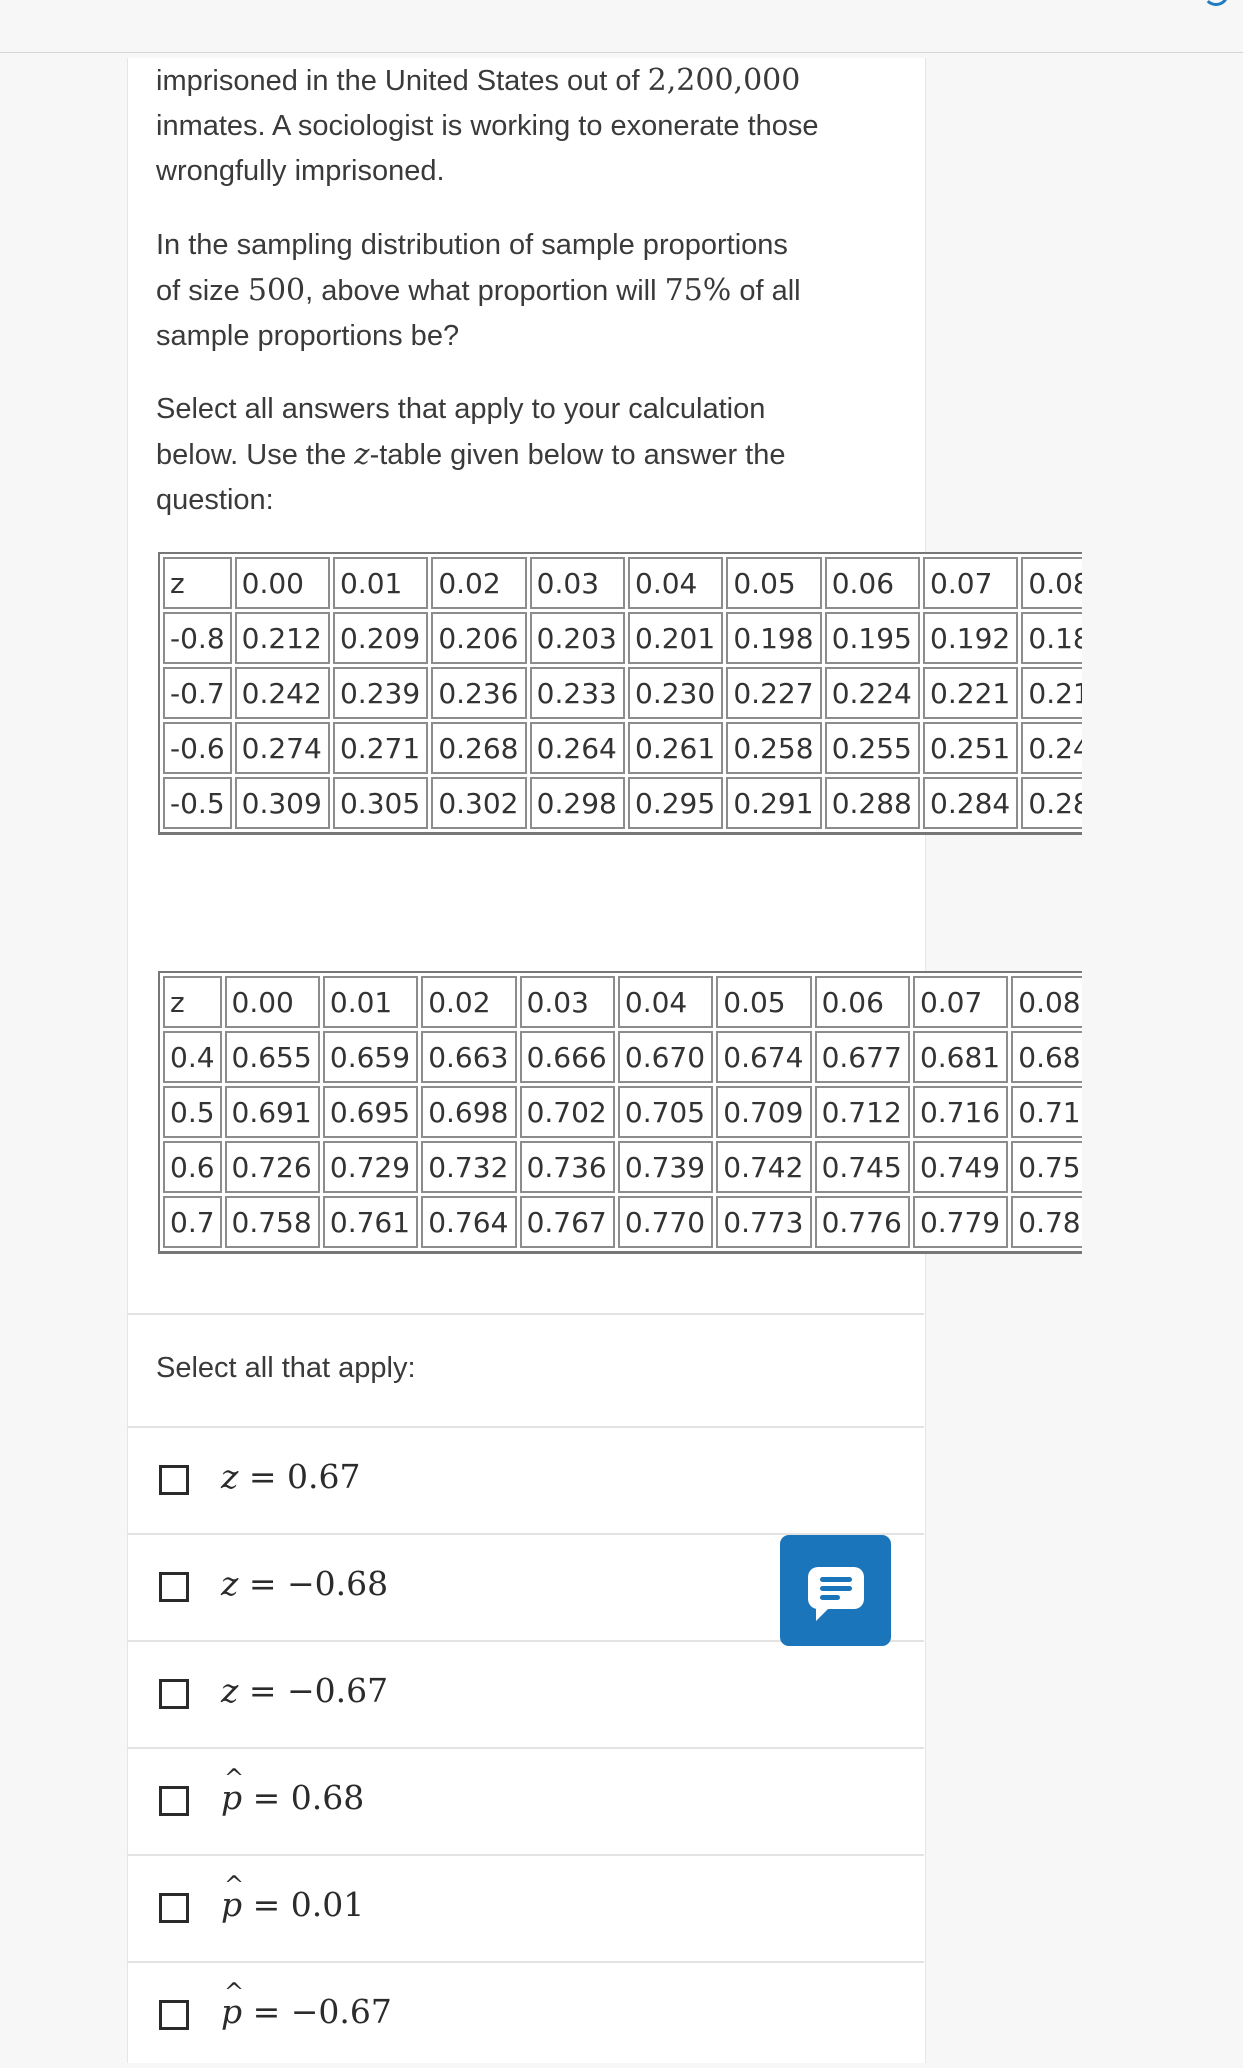 The height and width of the screenshot is (2068, 1243). What do you see at coordinates (960, 1002) in the screenshot?
I see `z-table-header-cell: 0.07` at bounding box center [960, 1002].